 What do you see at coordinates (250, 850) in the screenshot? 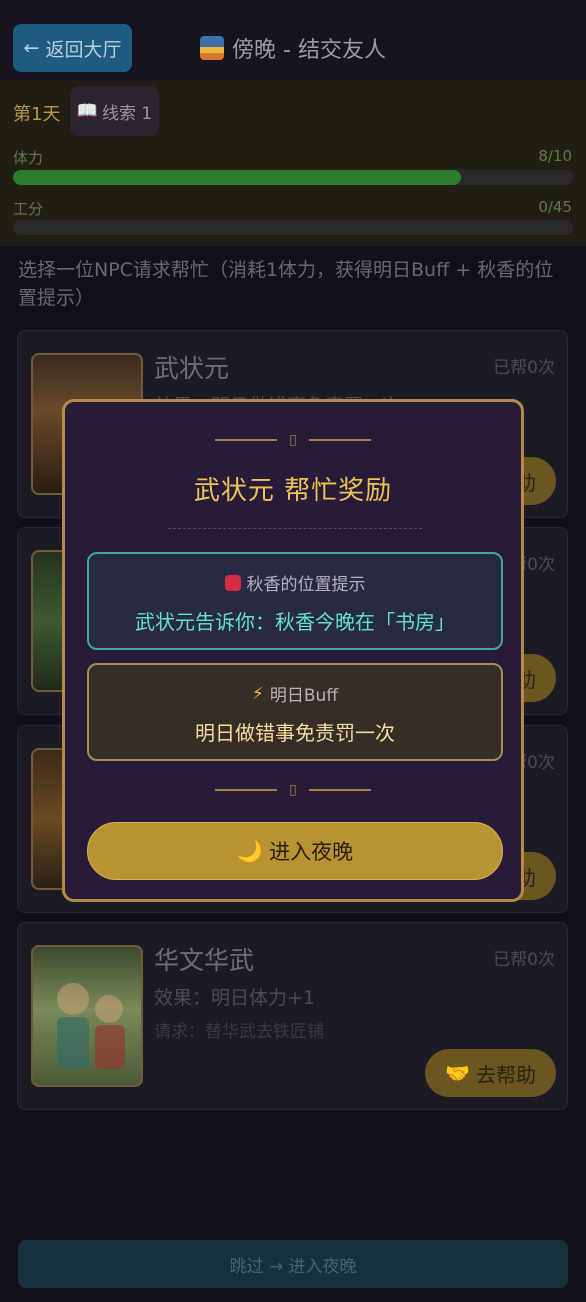
I see `moon-icon: 🌙` at bounding box center [250, 850].